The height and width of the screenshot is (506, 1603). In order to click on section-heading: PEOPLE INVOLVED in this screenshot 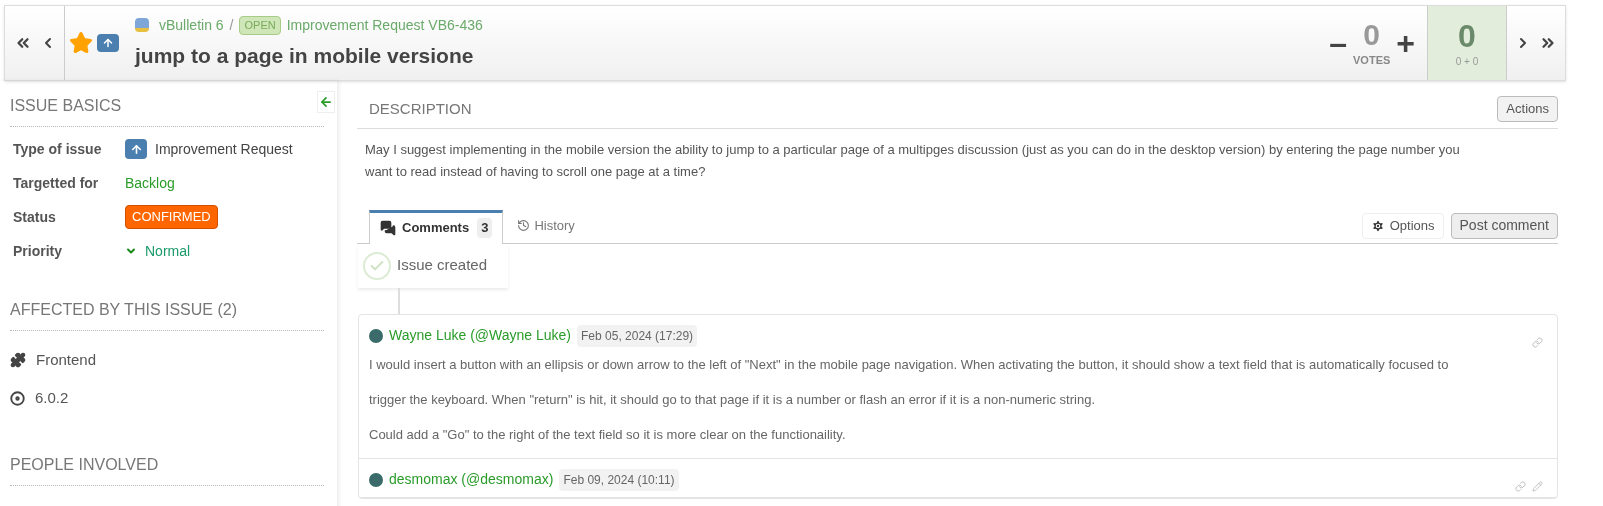, I will do `click(167, 469)`.